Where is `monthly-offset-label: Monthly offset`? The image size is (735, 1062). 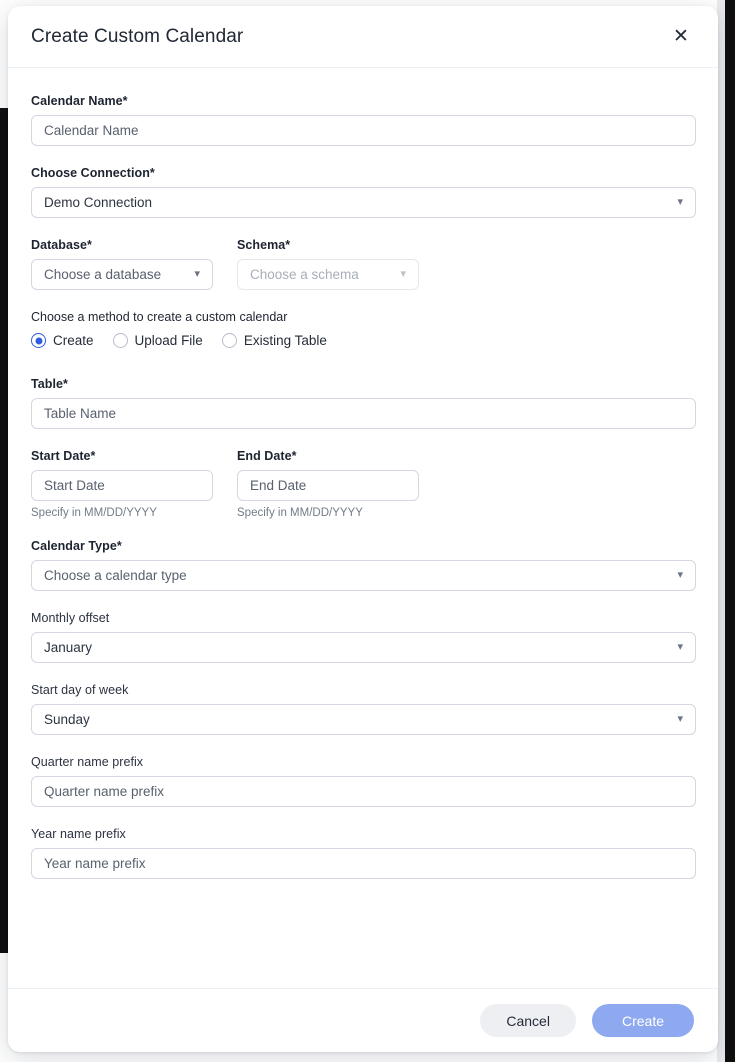
monthly-offset-label: Monthly offset is located at coordinates (70, 618).